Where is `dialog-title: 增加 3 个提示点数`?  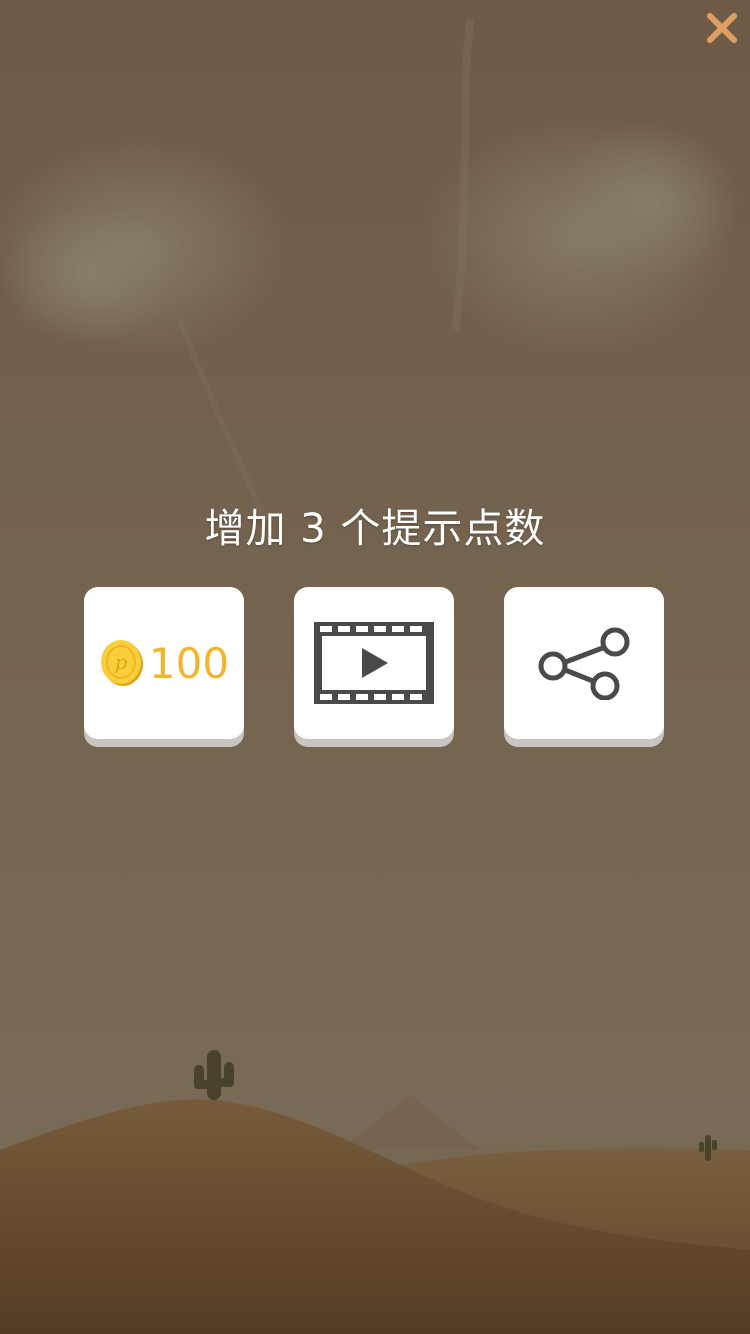 dialog-title: 增加 3 个提示点数 is located at coordinates (375, 529).